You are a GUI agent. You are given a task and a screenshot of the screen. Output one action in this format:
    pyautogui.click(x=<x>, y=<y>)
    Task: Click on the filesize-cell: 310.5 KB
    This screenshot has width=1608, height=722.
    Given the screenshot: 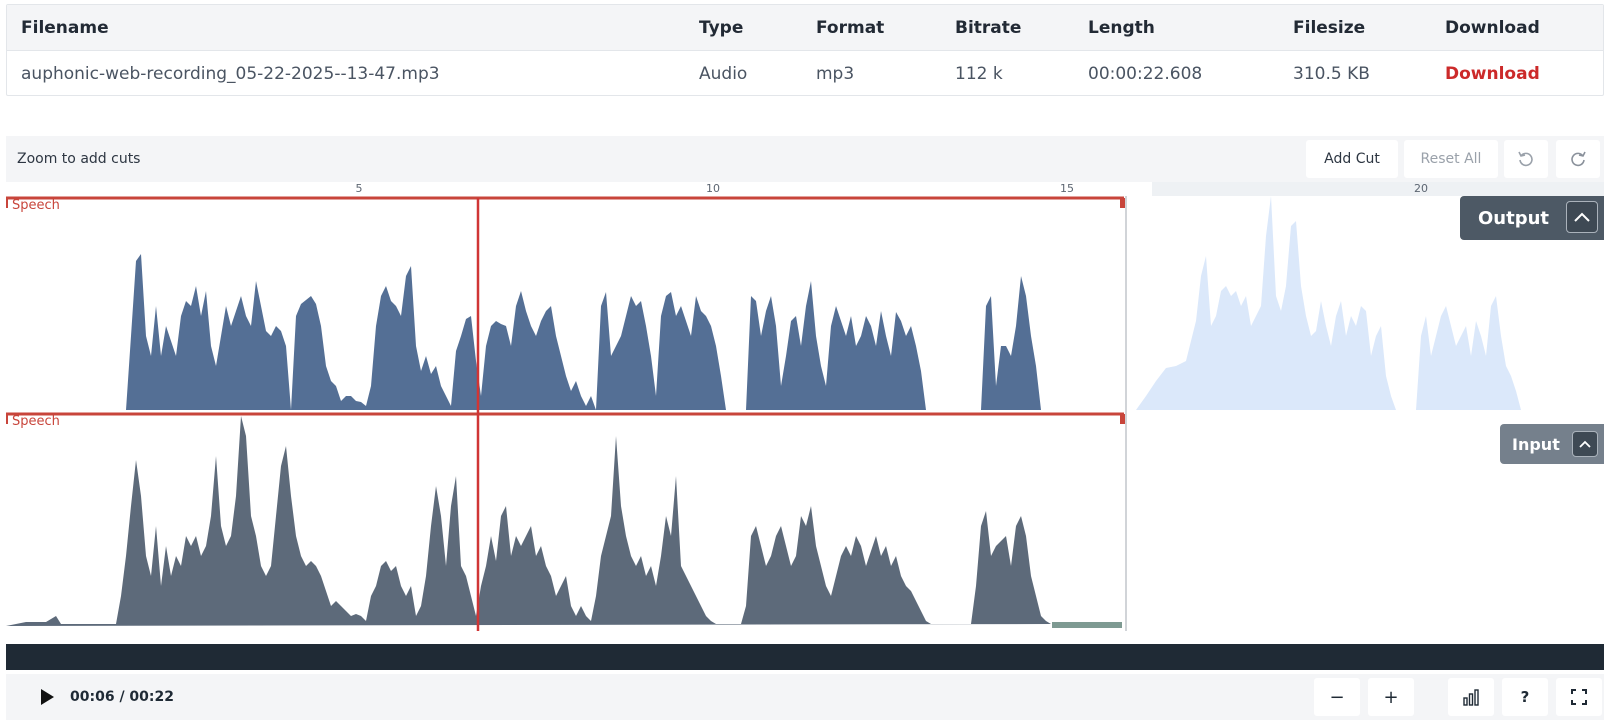 What is the action you would take?
    pyautogui.click(x=1331, y=73)
    